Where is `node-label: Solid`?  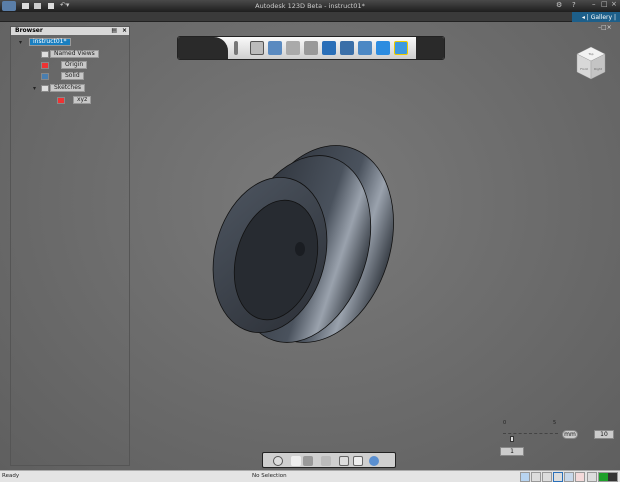 node-label: Solid is located at coordinates (72, 75).